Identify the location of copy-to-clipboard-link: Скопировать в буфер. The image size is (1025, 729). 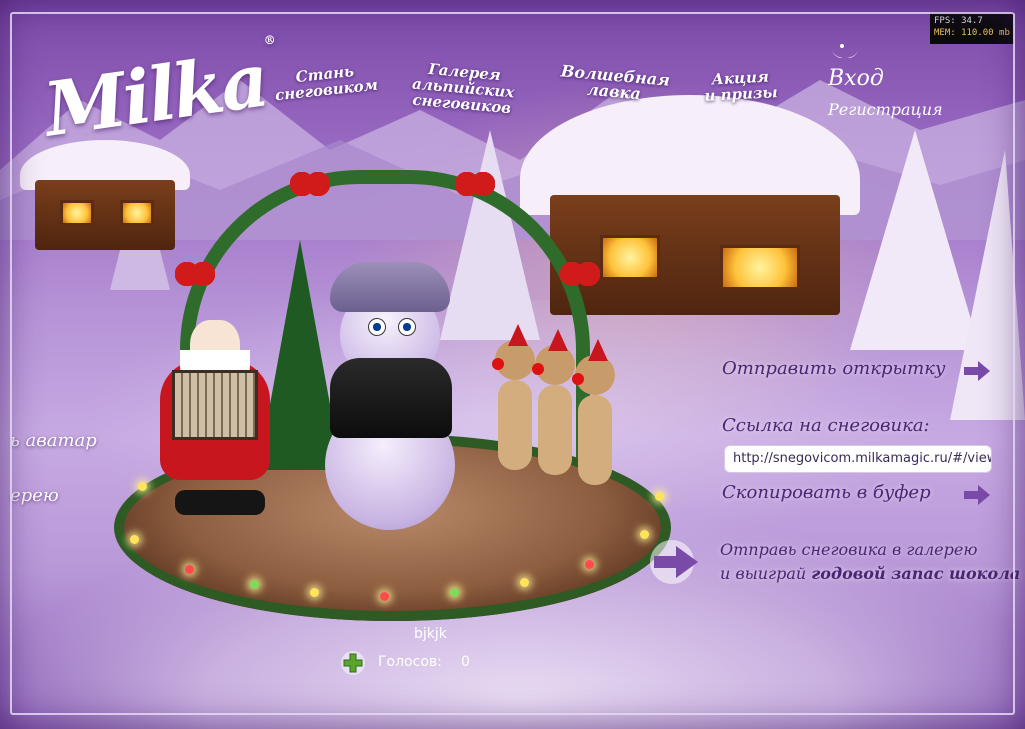
(826, 492).